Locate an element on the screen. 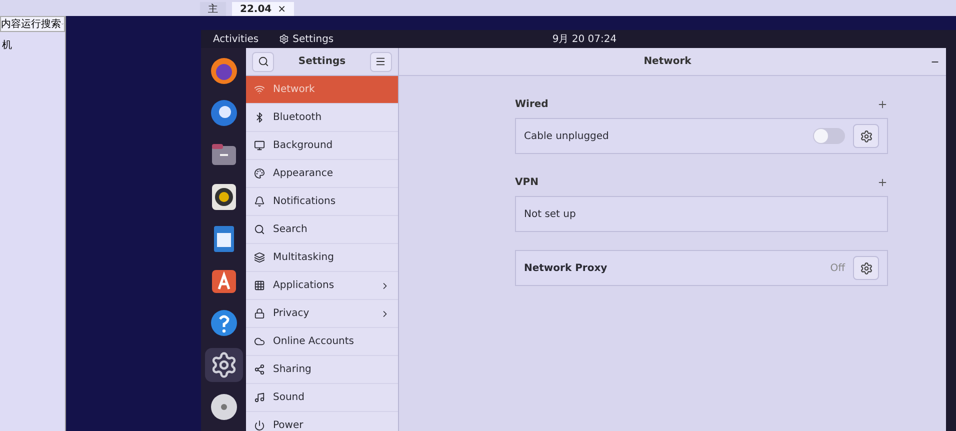 This screenshot has height=431, width=956. sidebar-item: Online Accounts is located at coordinates (322, 342).